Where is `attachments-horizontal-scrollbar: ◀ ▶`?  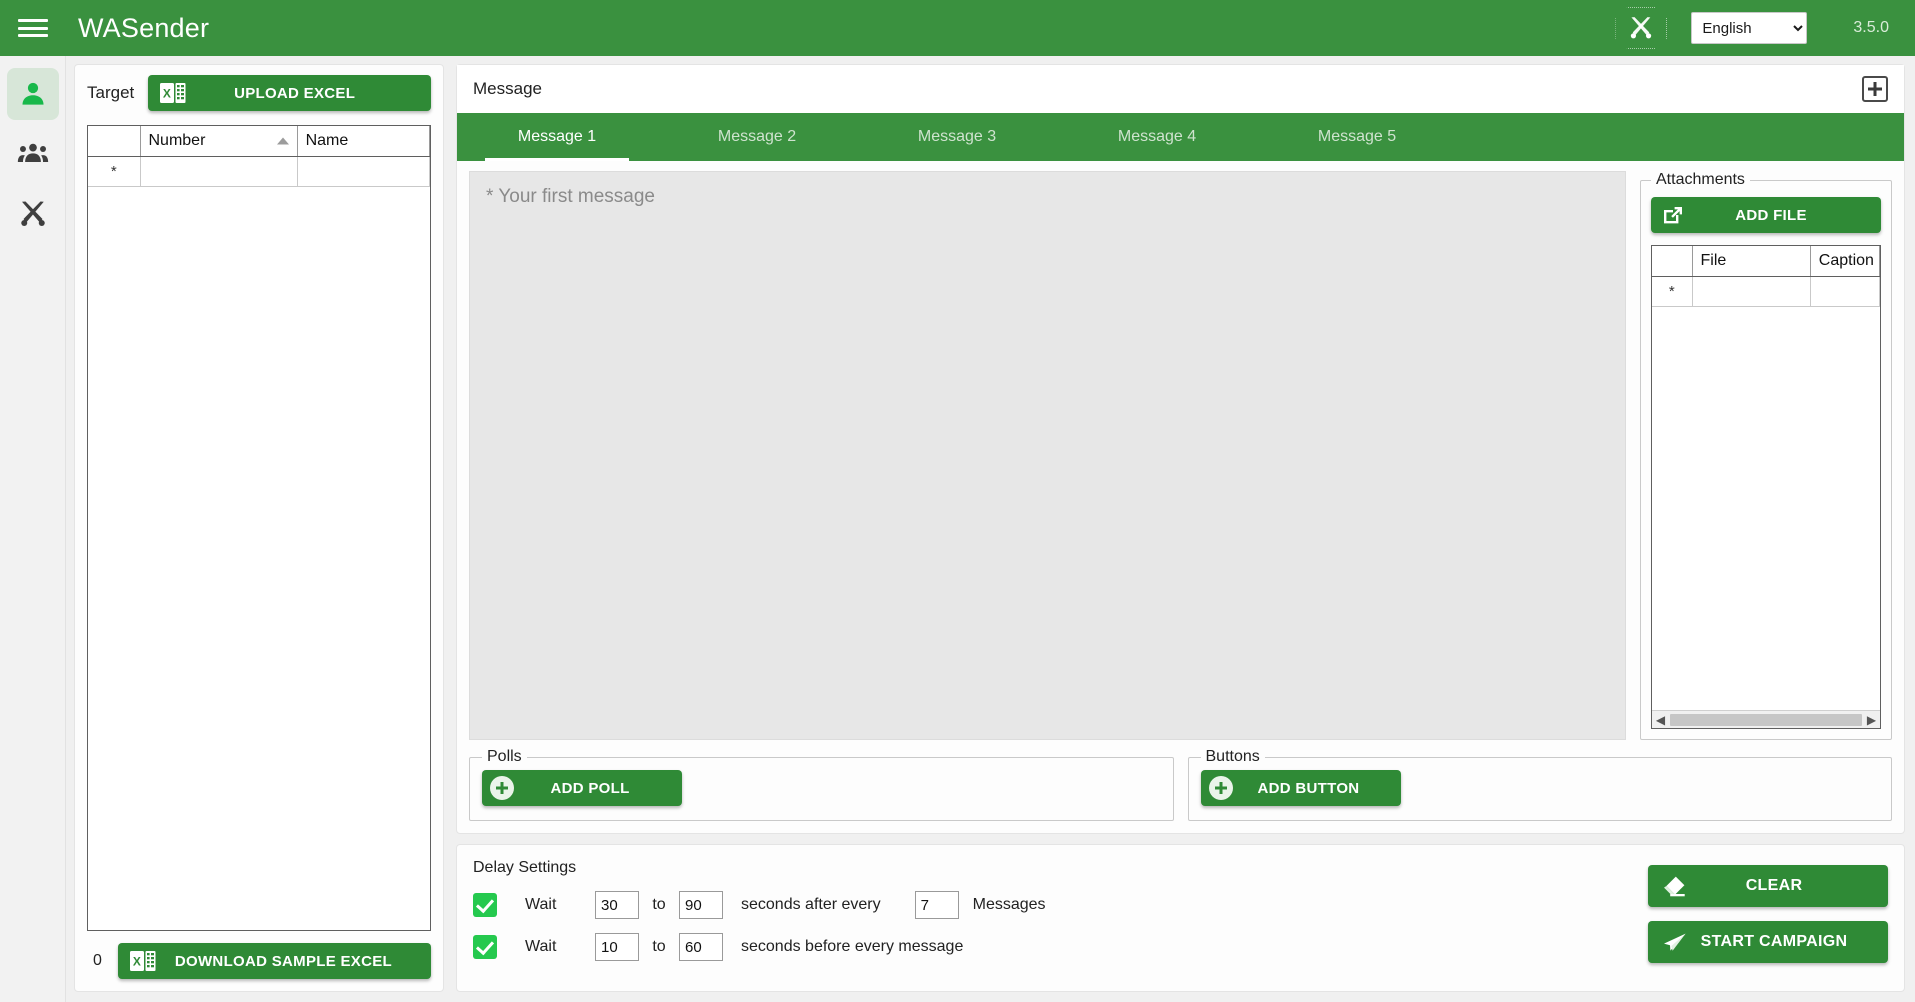
attachments-horizontal-scrollbar: ◀ ▶ is located at coordinates (1766, 719).